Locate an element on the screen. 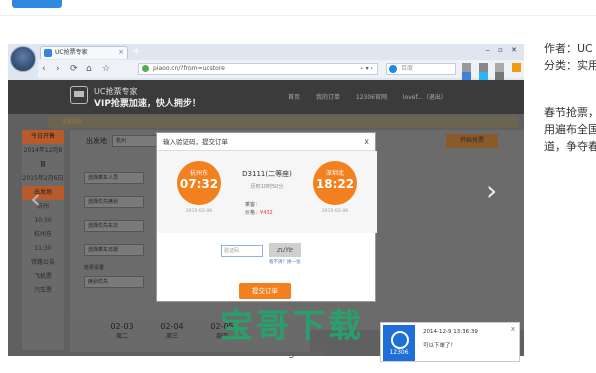 This screenshot has width=596, height=373. modal-header: 输入验证码，提交订单 x is located at coordinates (266, 142).